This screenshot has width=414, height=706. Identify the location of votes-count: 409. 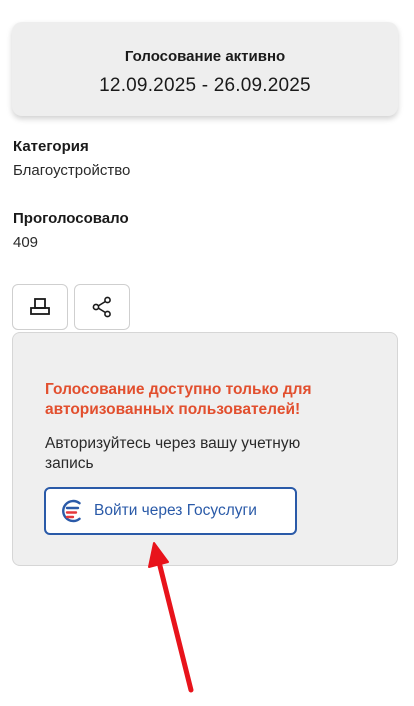
(26, 242).